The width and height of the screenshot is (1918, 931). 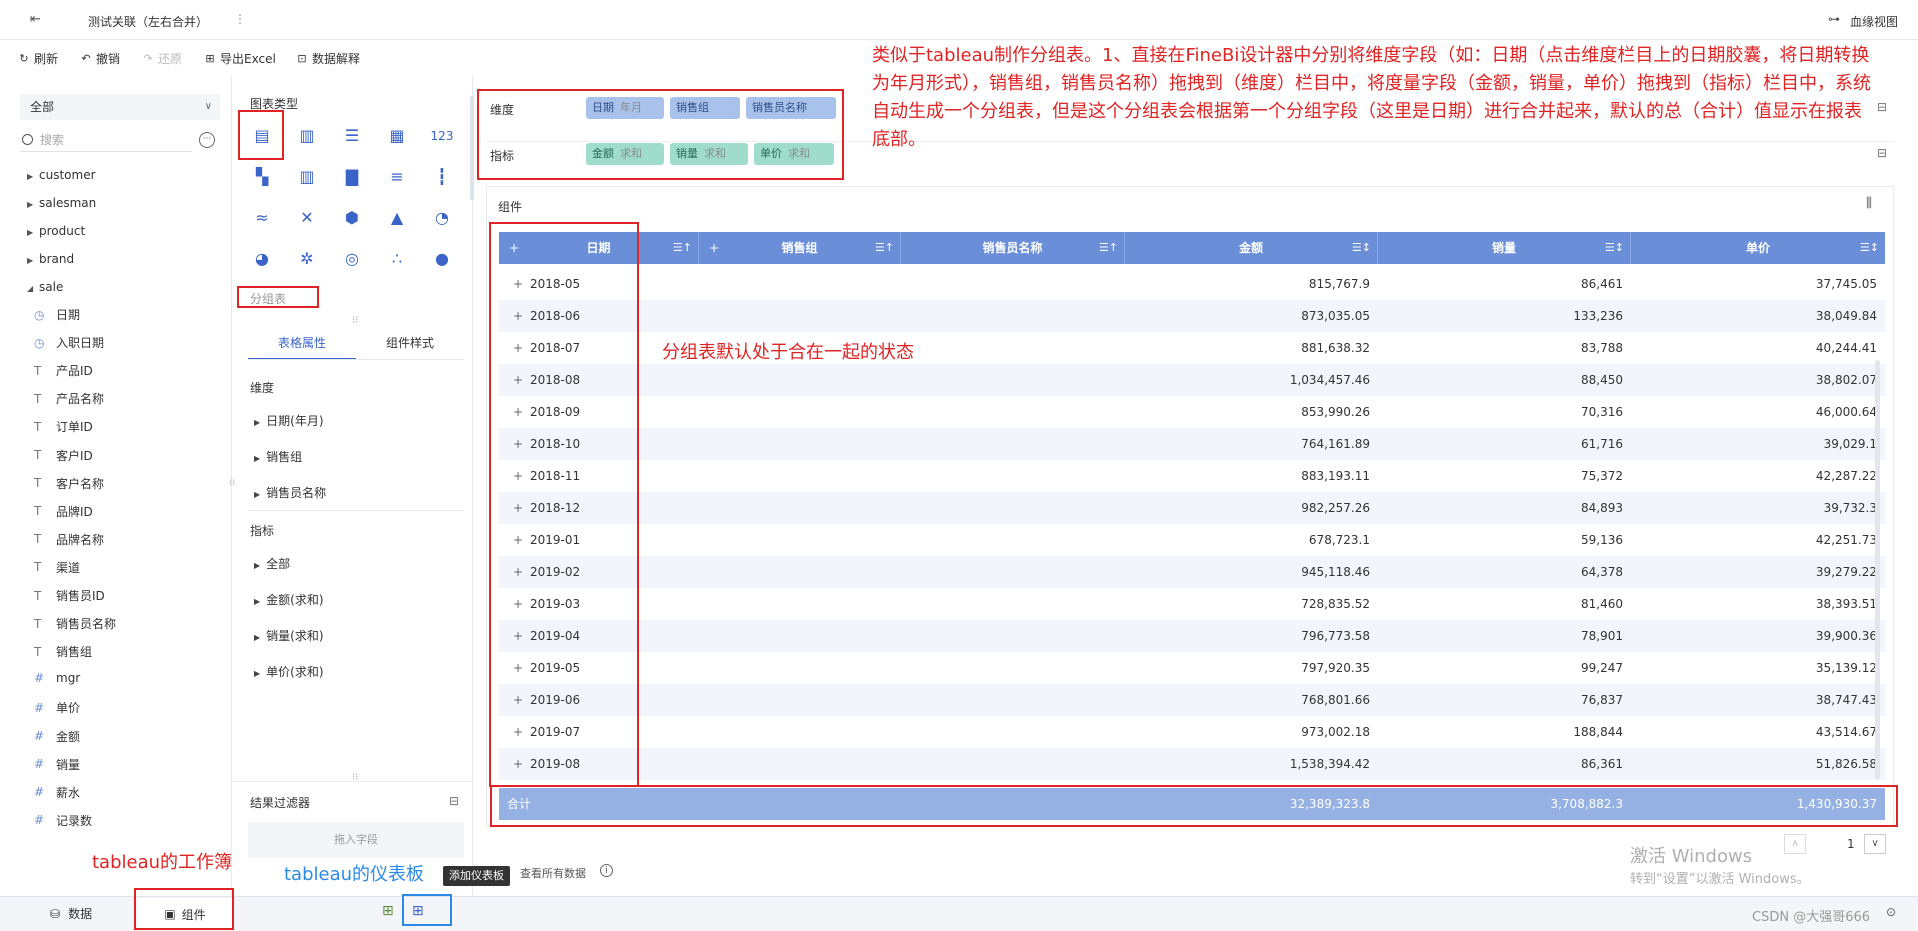 What do you see at coordinates (352, 259) in the screenshot?
I see `polar-icon: ◎` at bounding box center [352, 259].